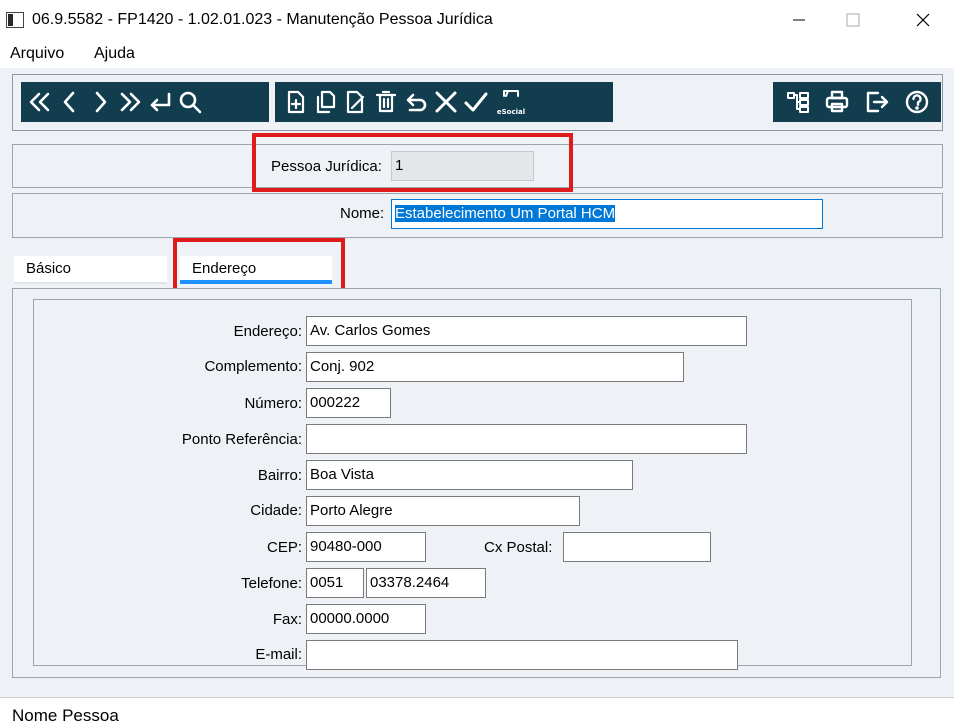  I want to click on fax-label: Fax:, so click(287, 619).